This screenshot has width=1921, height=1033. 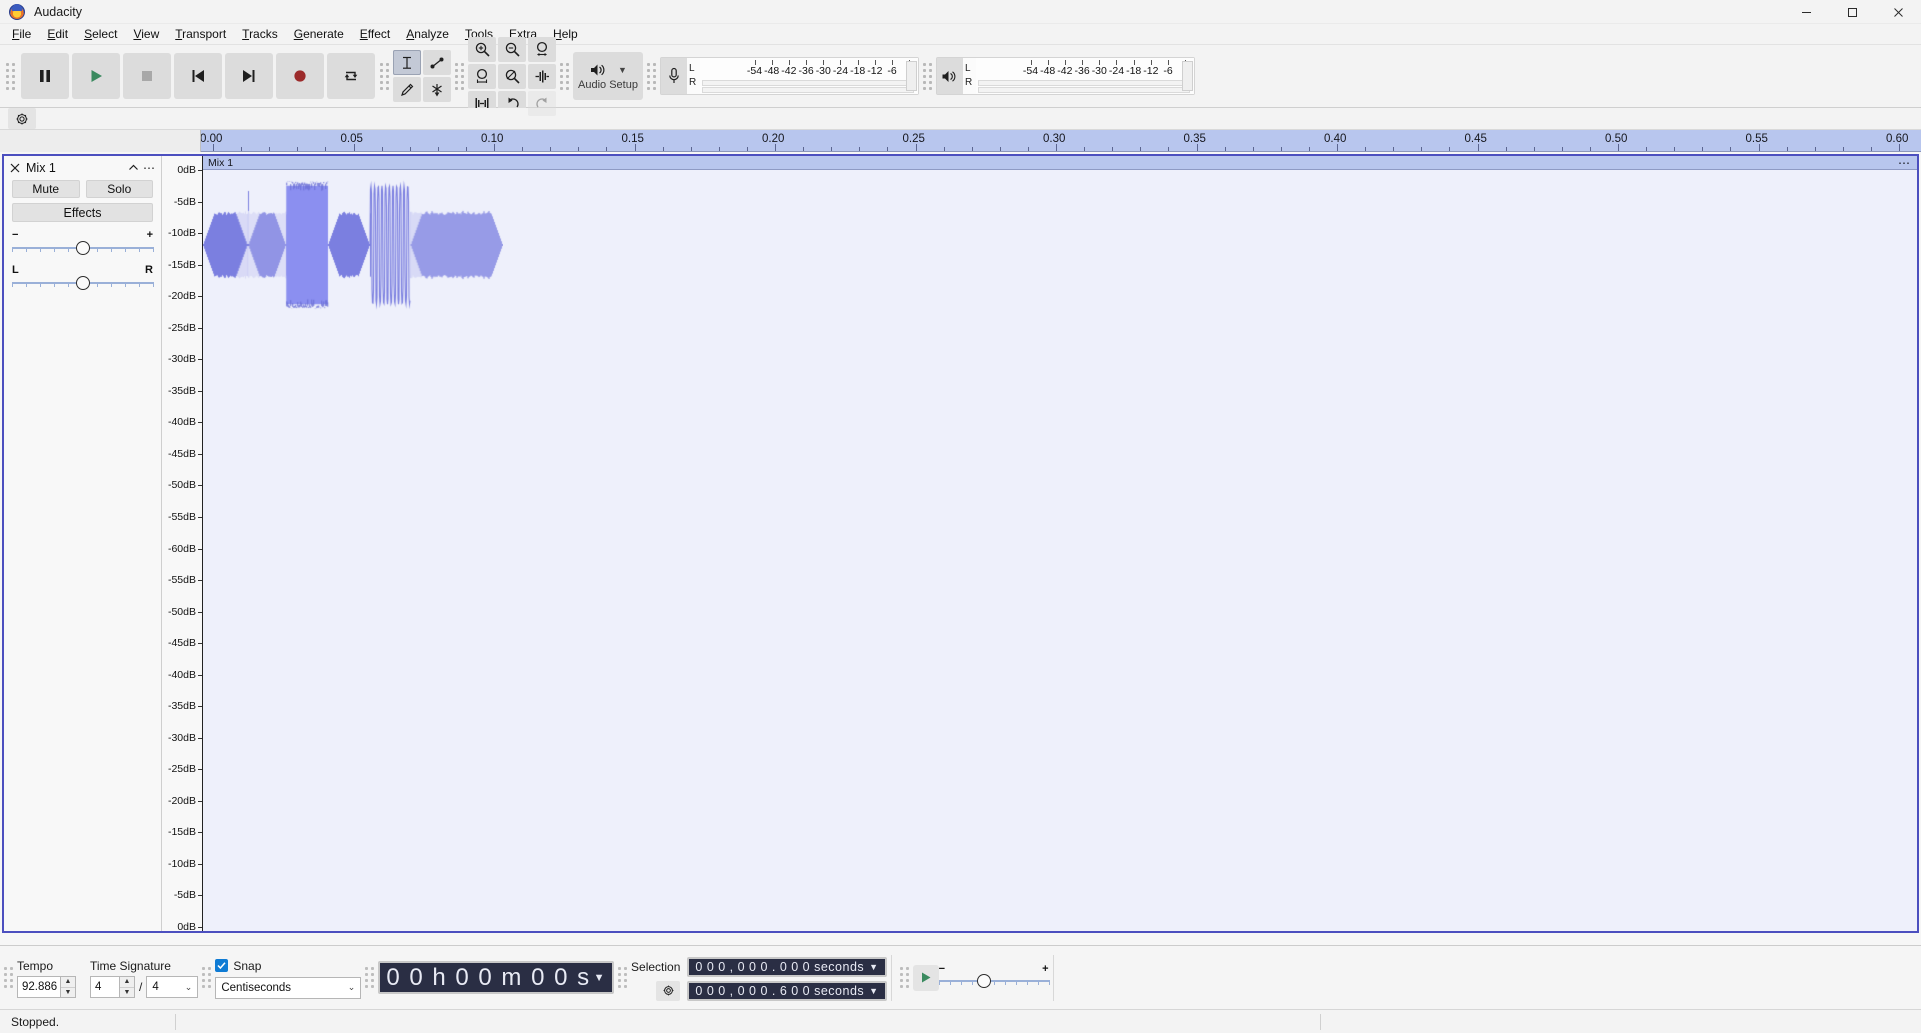 What do you see at coordinates (427, 34) in the screenshot?
I see `menu-analyze: Analyze` at bounding box center [427, 34].